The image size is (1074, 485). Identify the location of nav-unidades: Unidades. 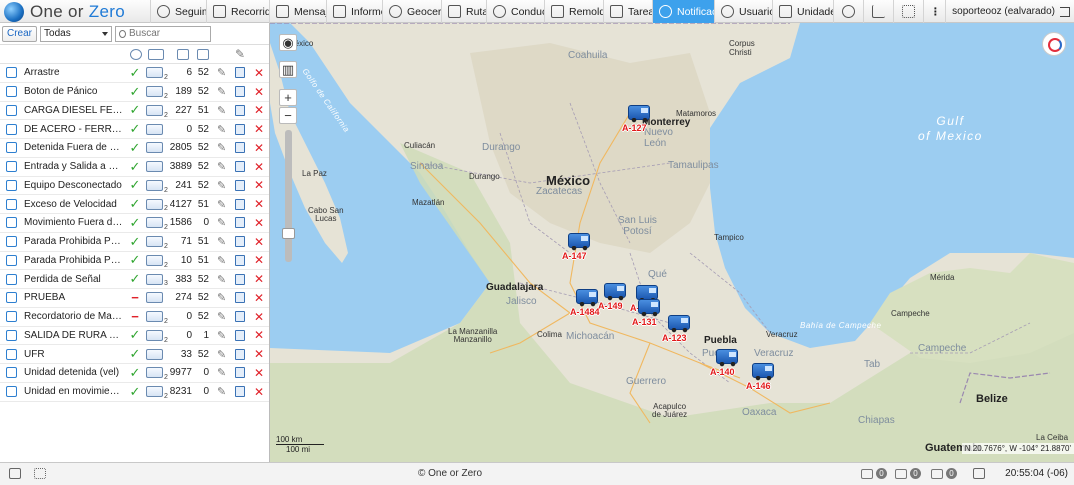
(802, 11).